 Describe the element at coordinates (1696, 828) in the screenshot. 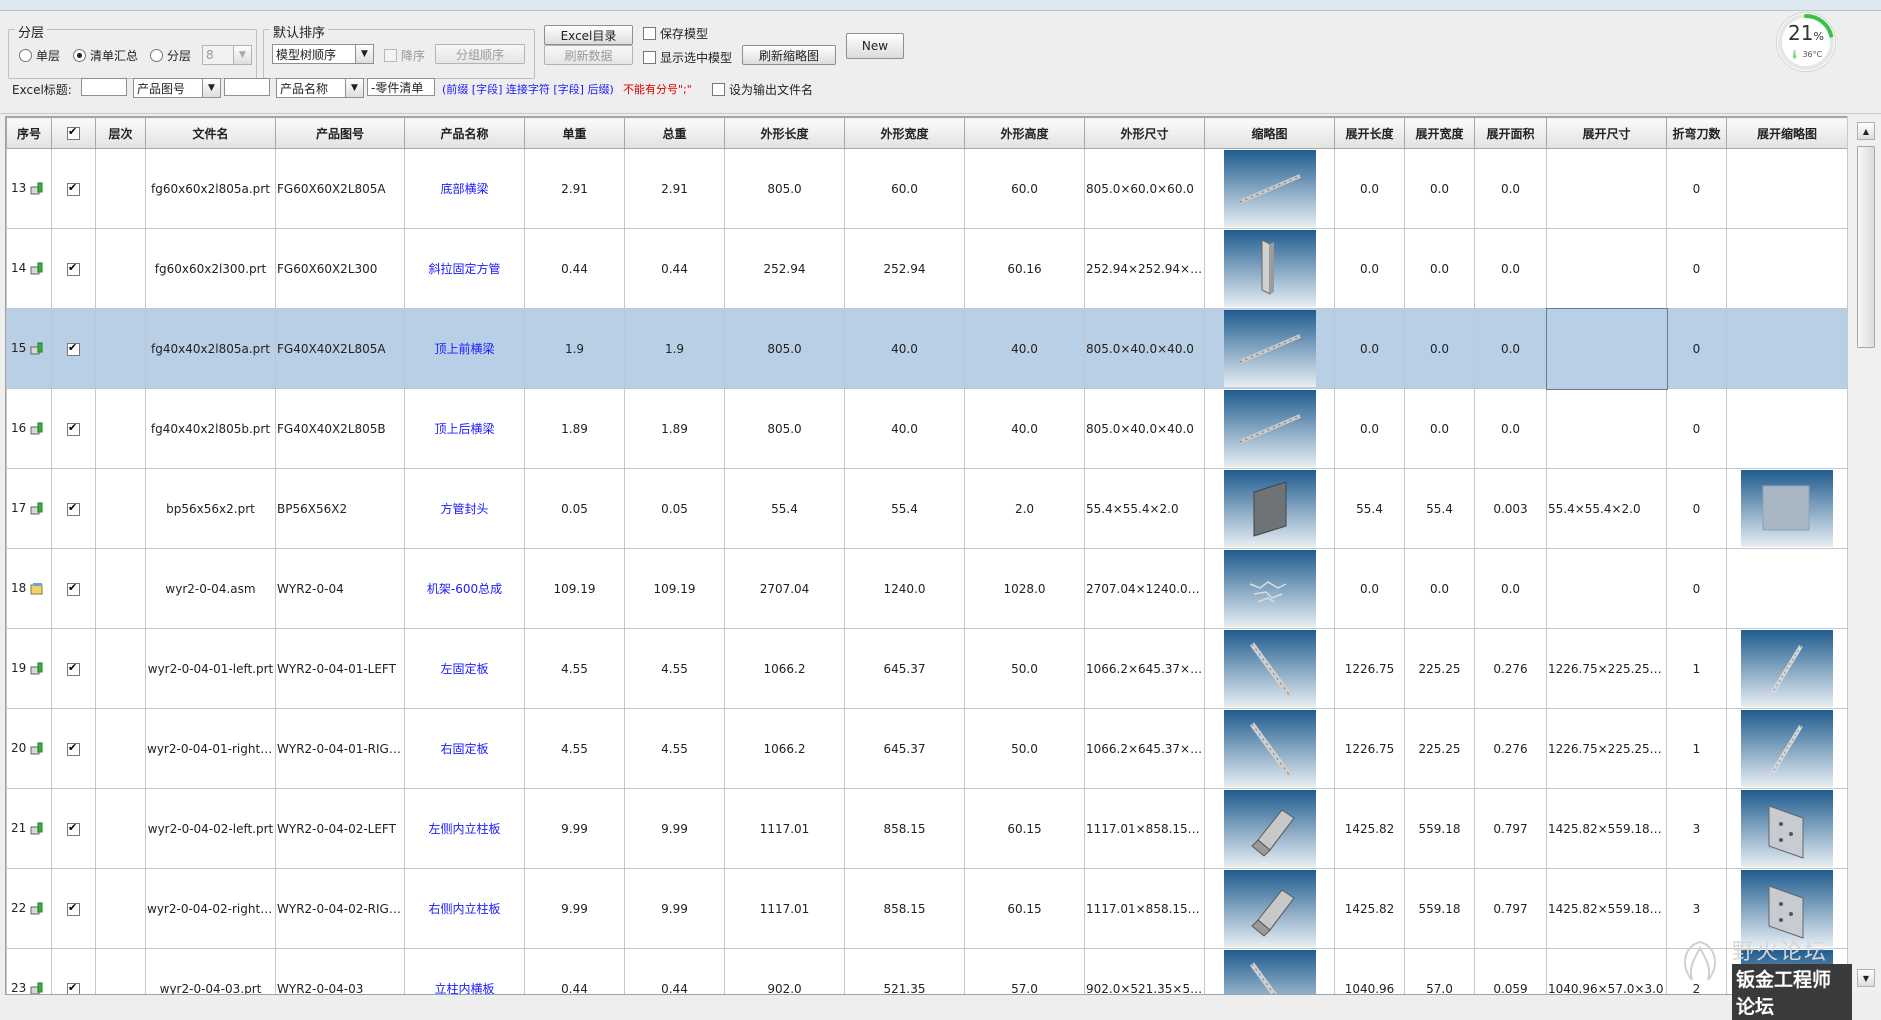

I see `cell-bends: 3` at that location.